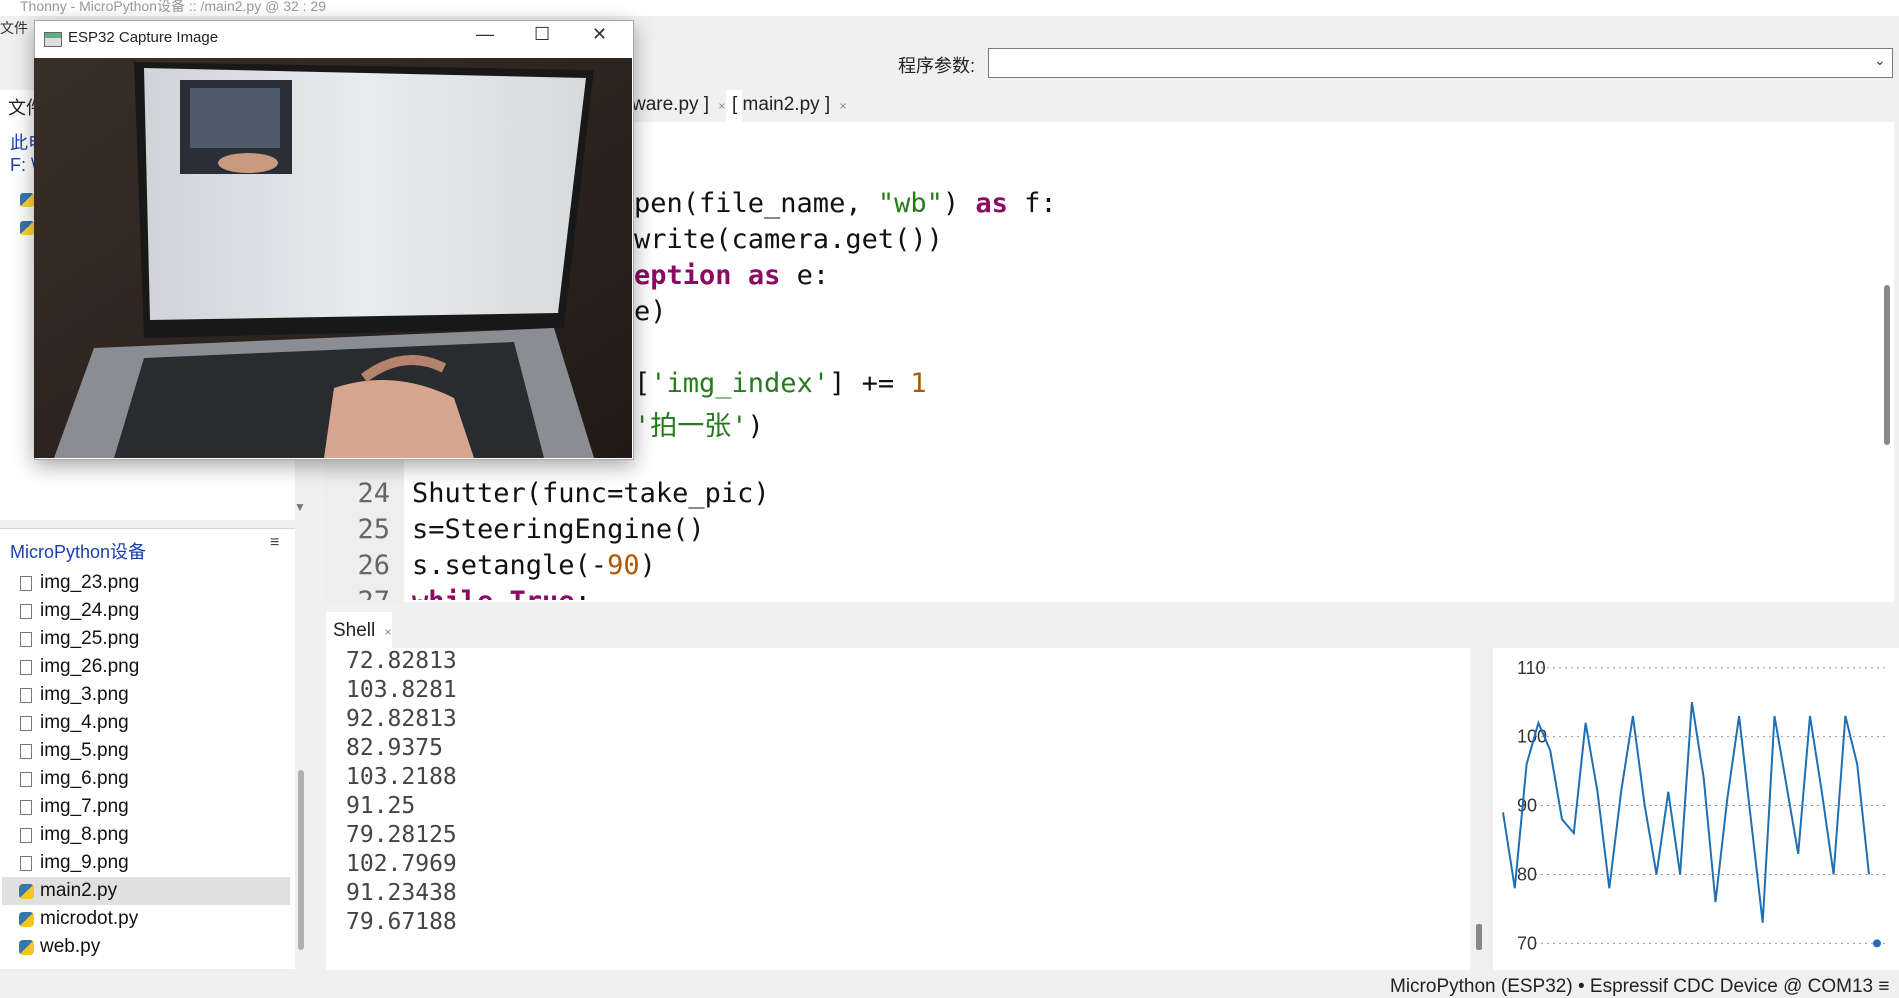 The width and height of the screenshot is (1899, 998). Describe the element at coordinates (373, 529) in the screenshot. I see `line-number: 25` at that location.